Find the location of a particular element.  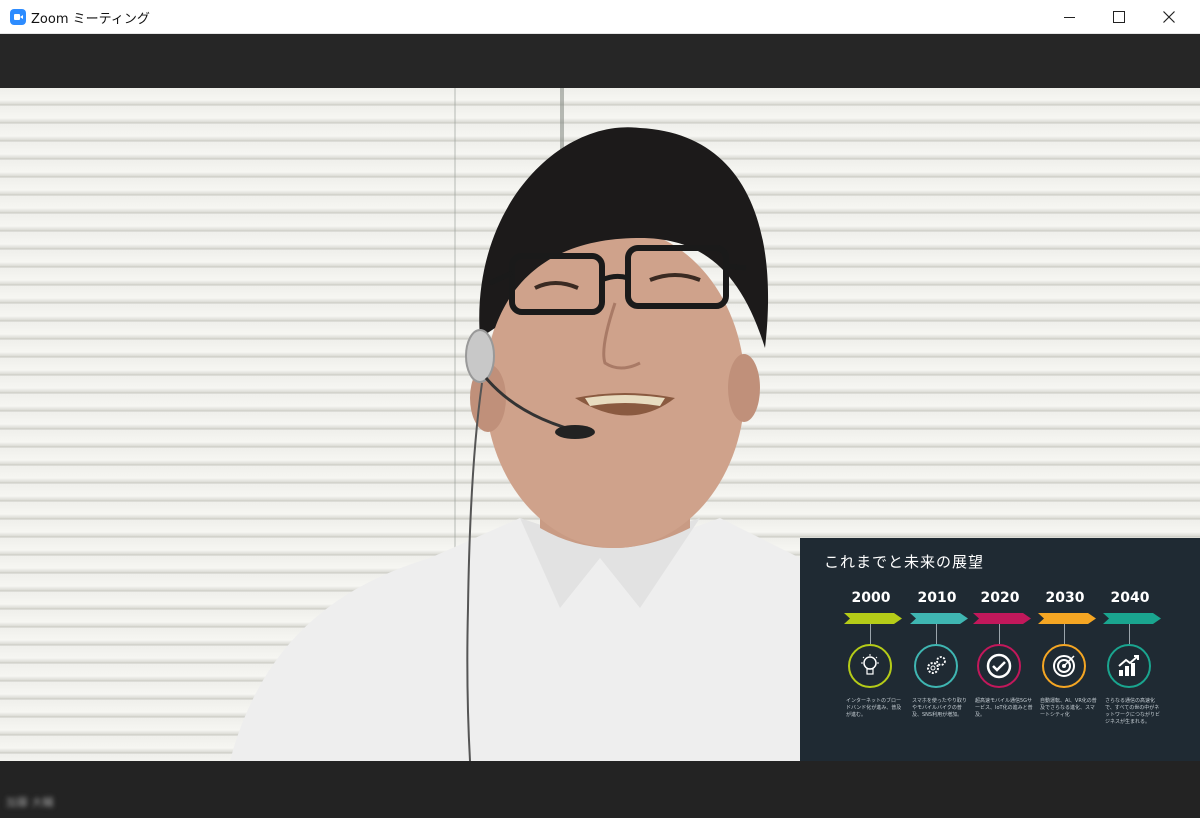

meeting-bottom-bar: 加藤 大輔 is located at coordinates (600, 789).